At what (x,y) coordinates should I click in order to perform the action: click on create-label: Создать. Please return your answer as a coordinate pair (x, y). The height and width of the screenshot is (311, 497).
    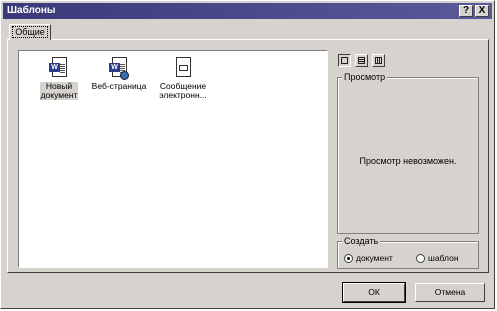
    Looking at the image, I should click on (361, 241).